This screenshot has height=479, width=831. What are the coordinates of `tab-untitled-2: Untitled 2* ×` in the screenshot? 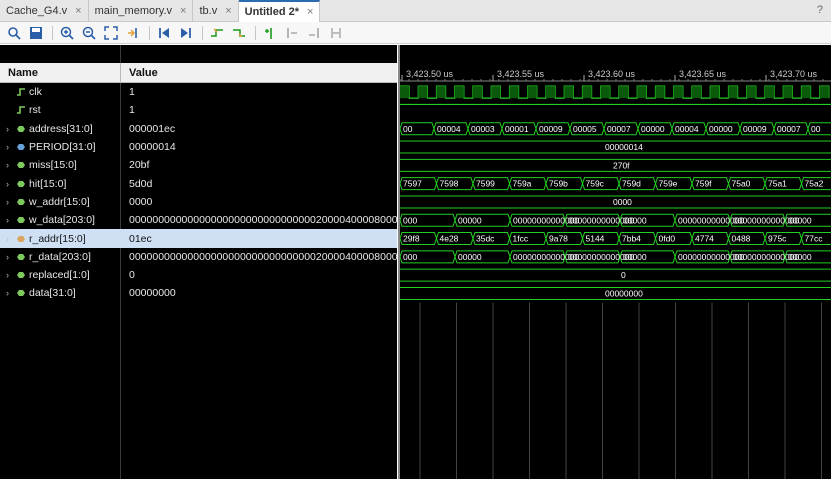 It's located at (279, 11).